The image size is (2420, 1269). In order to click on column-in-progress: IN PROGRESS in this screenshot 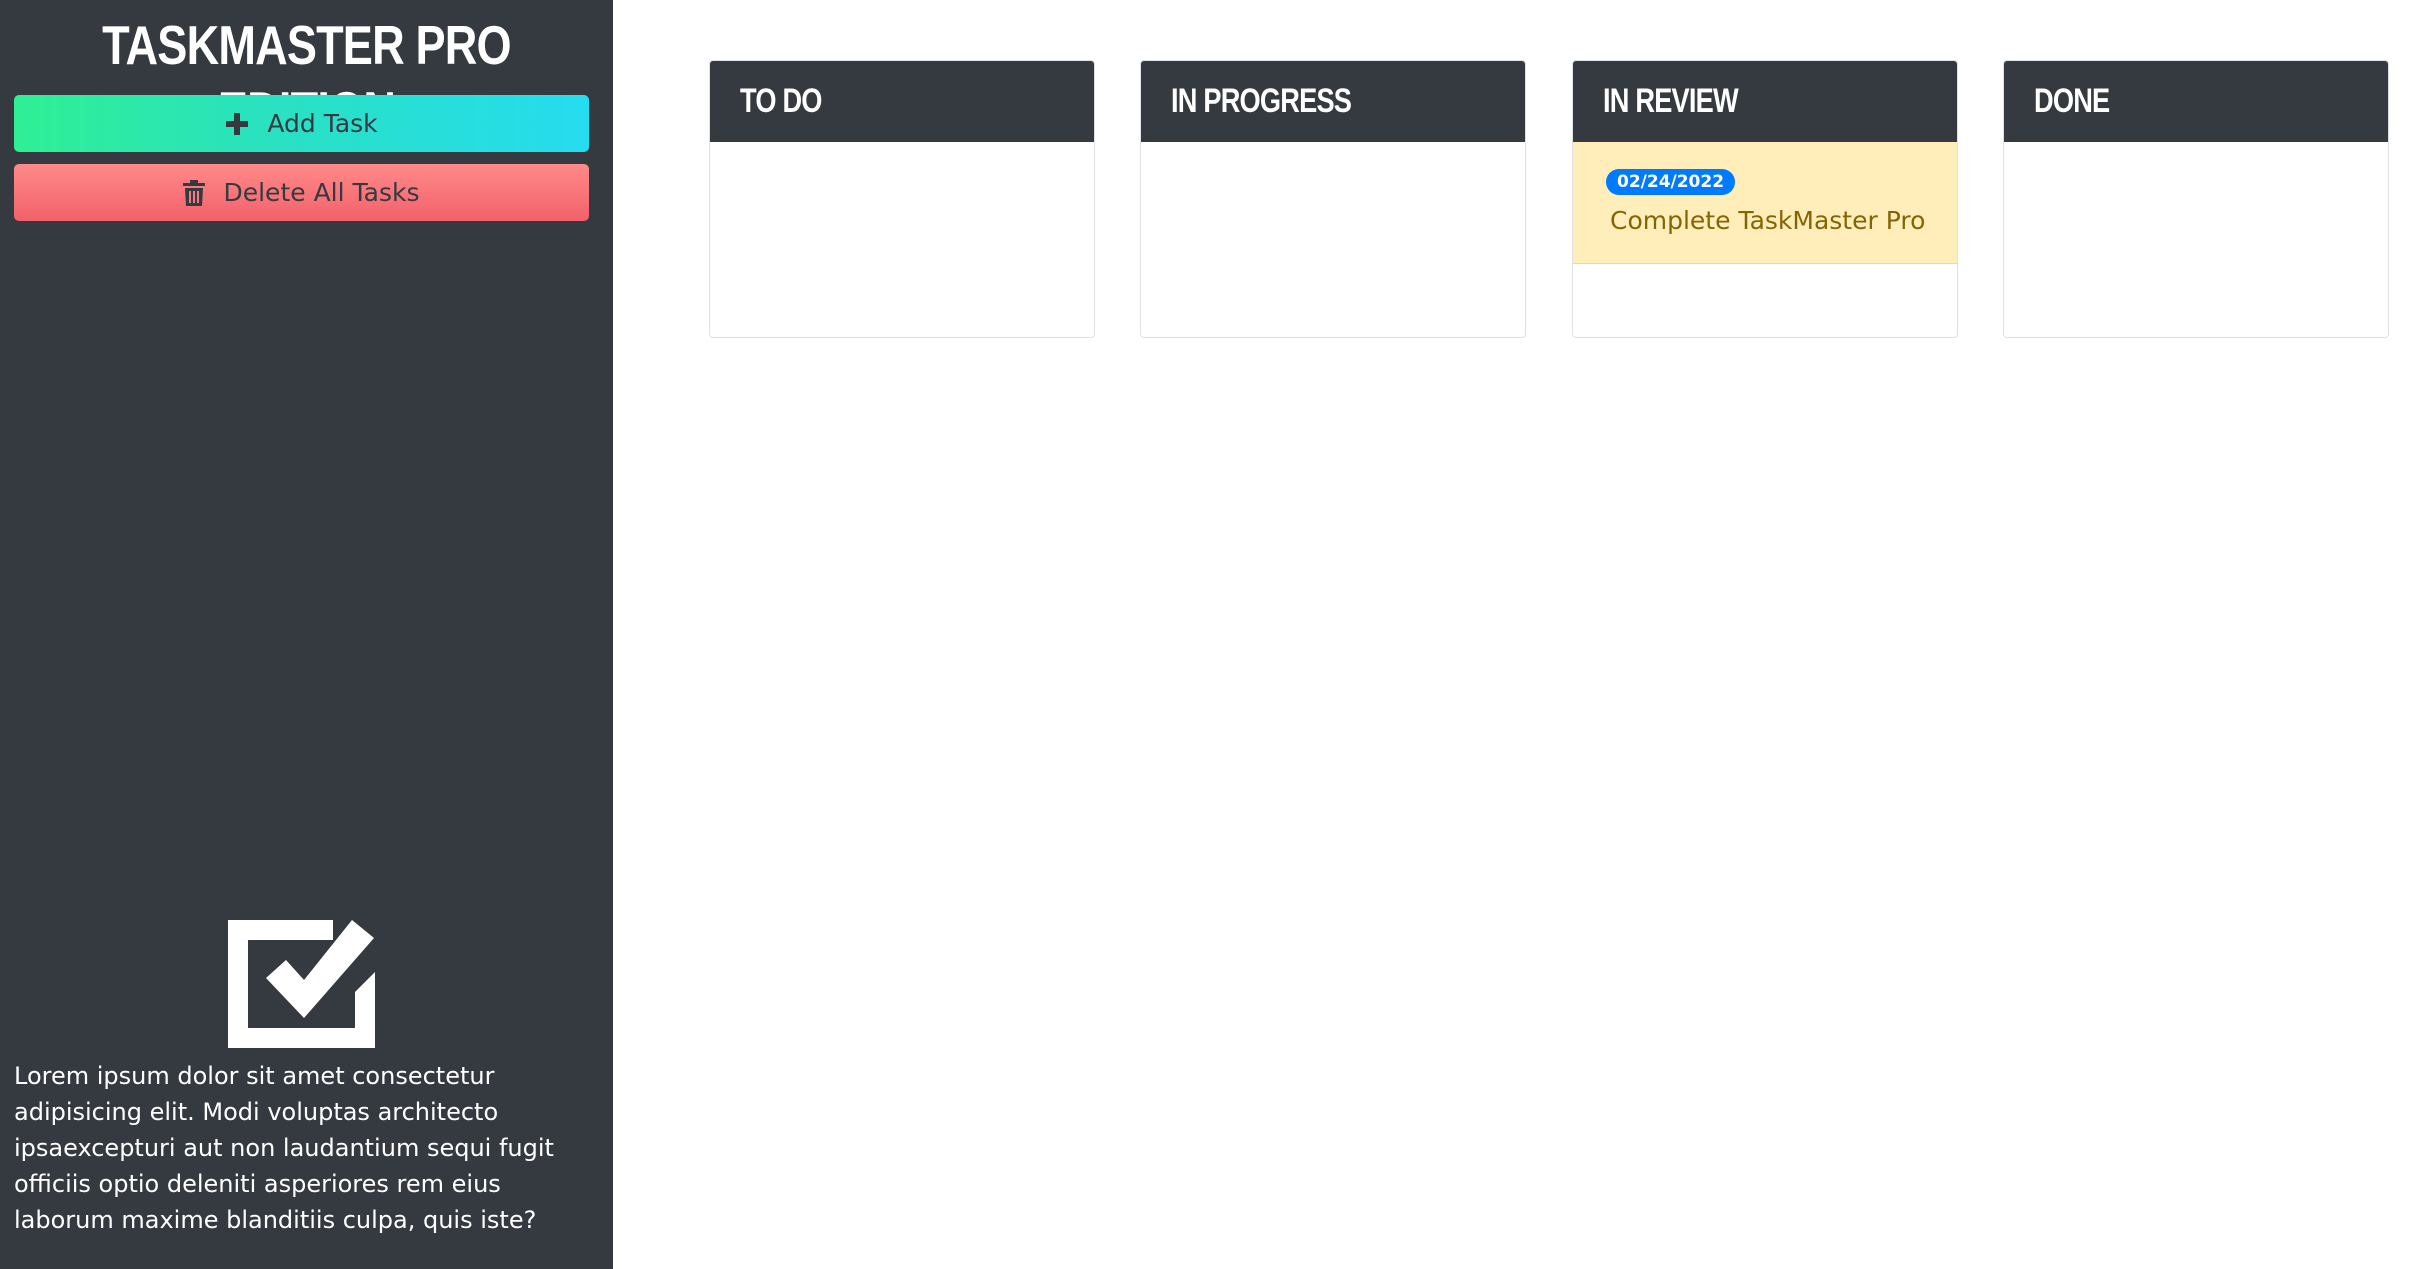, I will do `click(1333, 199)`.